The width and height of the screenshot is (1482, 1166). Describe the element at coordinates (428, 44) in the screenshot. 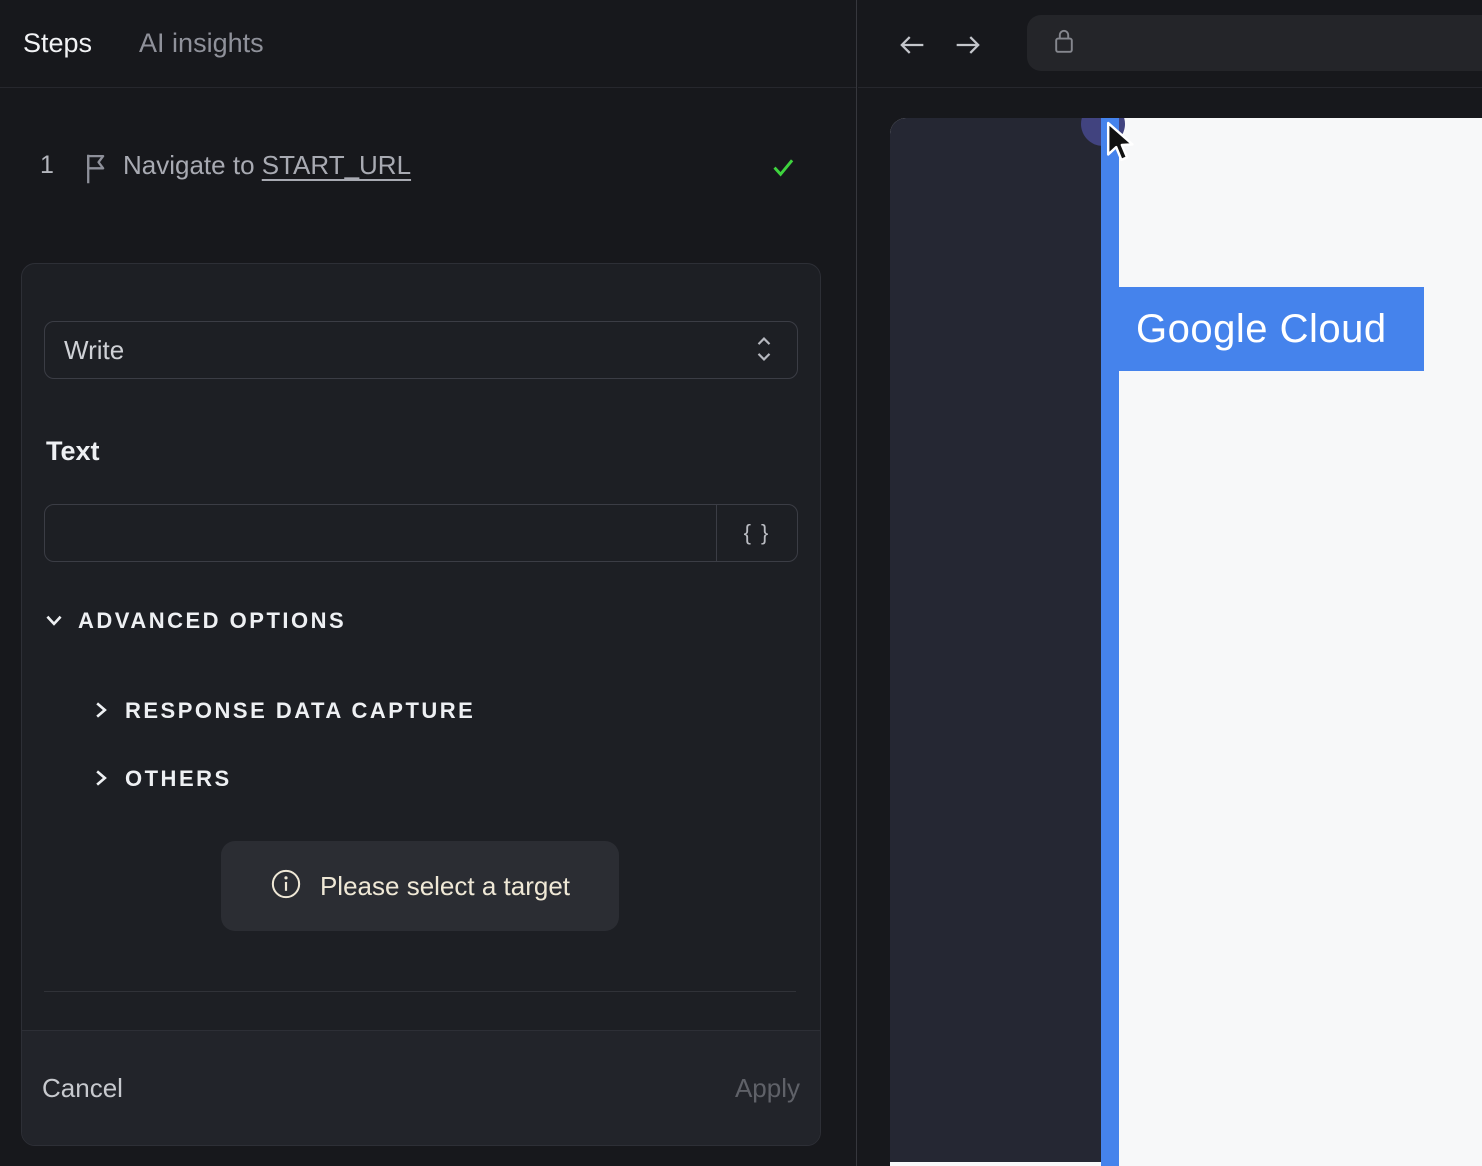

I see `panel-tab-bar: Steps AI insights` at that location.